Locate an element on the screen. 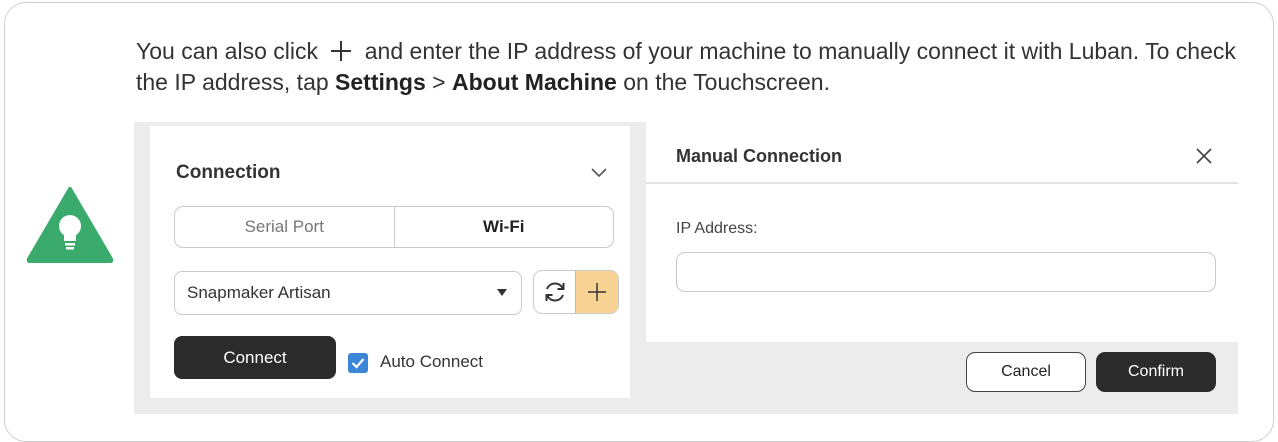 The image size is (1278, 442). confirm-button: Confirm is located at coordinates (1156, 372).